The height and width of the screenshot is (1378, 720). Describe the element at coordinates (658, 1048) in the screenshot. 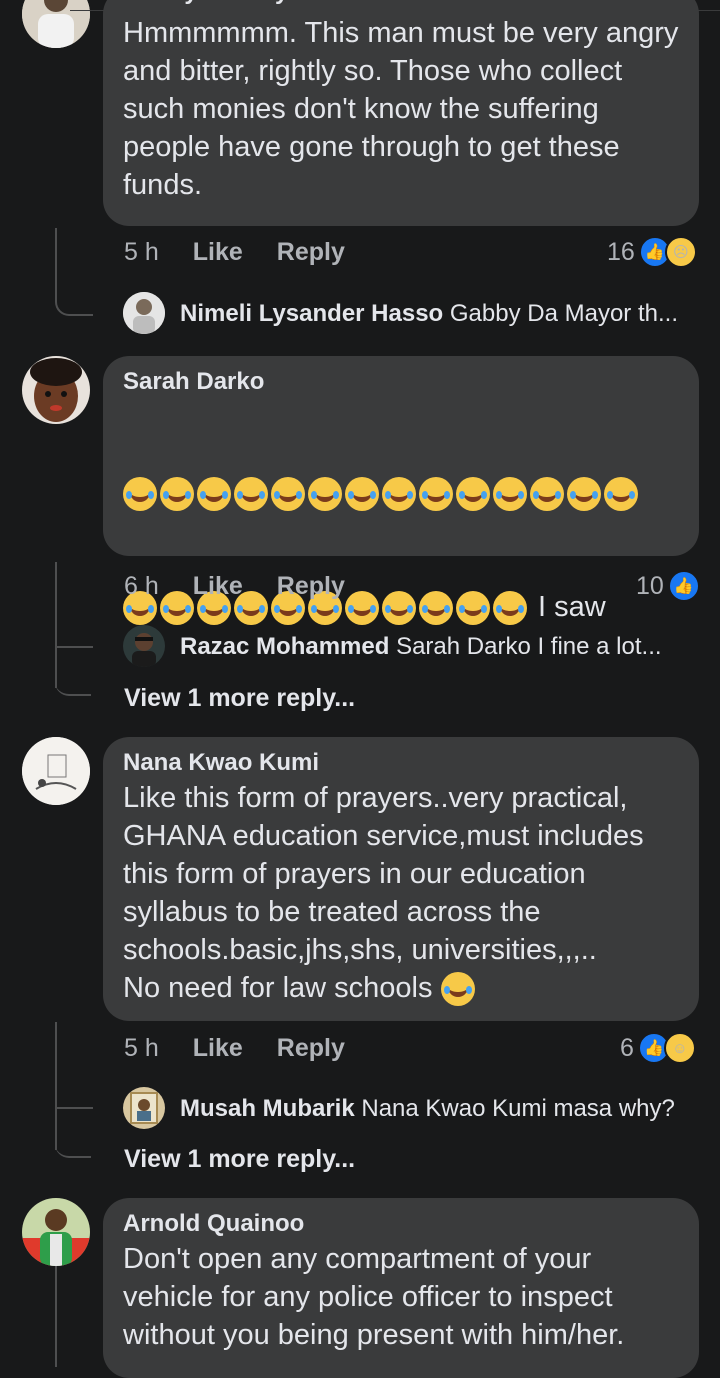

I see `reaction-summary: 6 👍 ☺` at that location.